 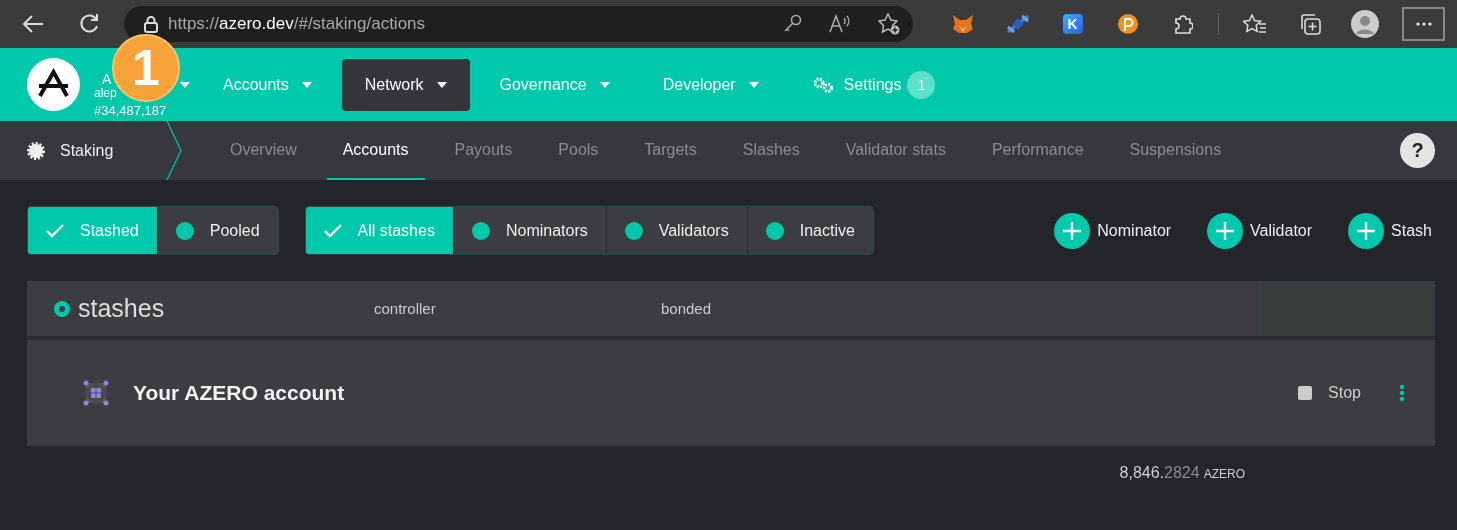 I want to click on address-bar: https://azero.dev/#/staking/actions, so click(x=519, y=24).